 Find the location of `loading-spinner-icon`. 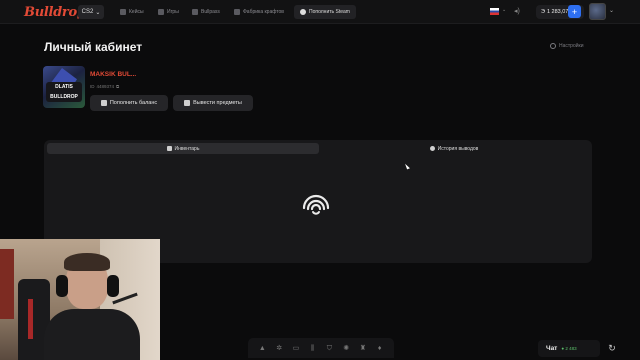

loading-spinner-icon is located at coordinates (316, 204).